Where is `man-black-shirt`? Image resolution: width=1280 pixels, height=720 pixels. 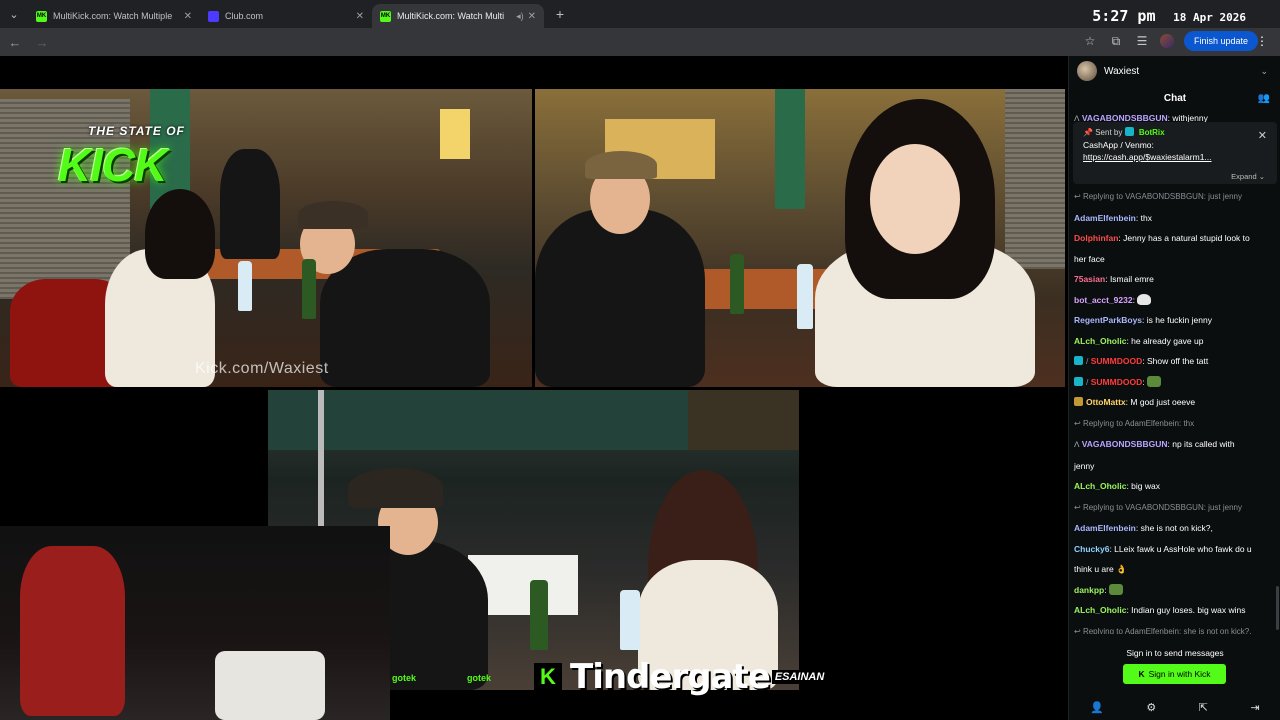
man-black-shirt is located at coordinates (405, 318).